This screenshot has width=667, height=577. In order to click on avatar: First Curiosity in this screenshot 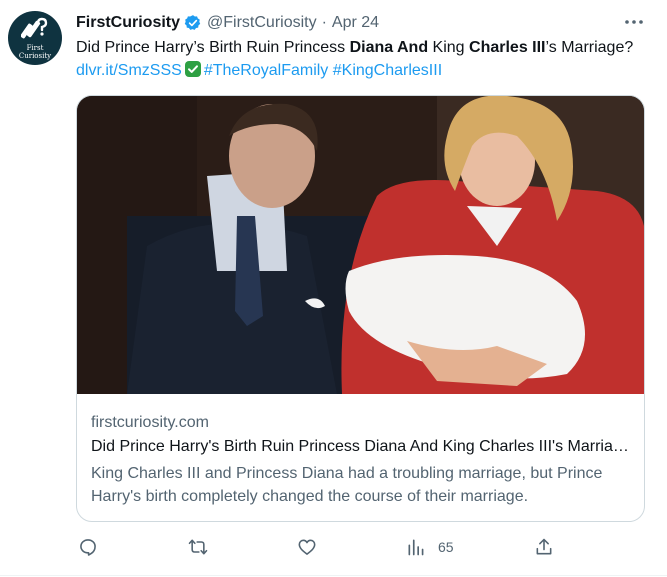, I will do `click(35, 38)`.